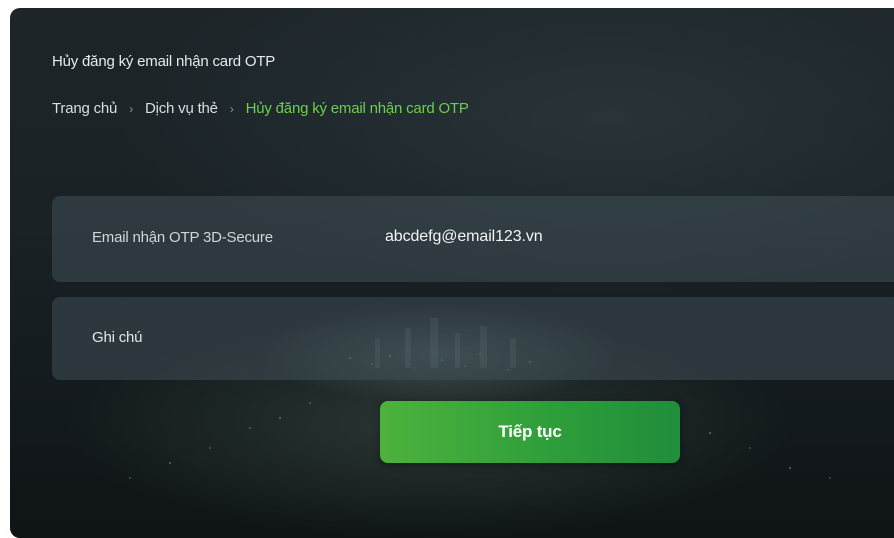  Describe the element at coordinates (182, 237) in the screenshot. I see `email-otp-label: Email nhận OTP 3D-Secure` at that location.